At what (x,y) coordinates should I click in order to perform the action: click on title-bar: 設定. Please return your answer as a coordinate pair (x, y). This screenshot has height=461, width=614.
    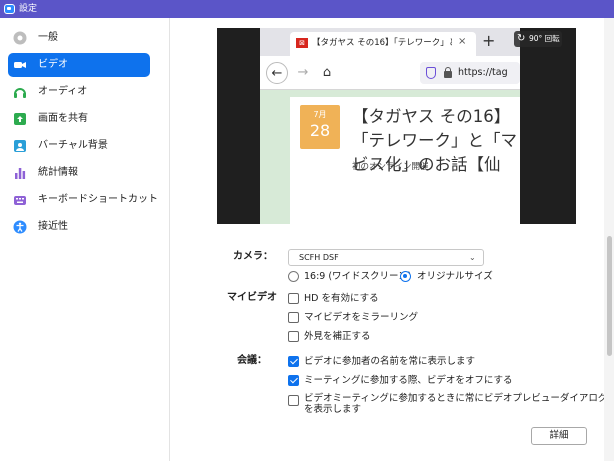
    Looking at the image, I should click on (307, 9).